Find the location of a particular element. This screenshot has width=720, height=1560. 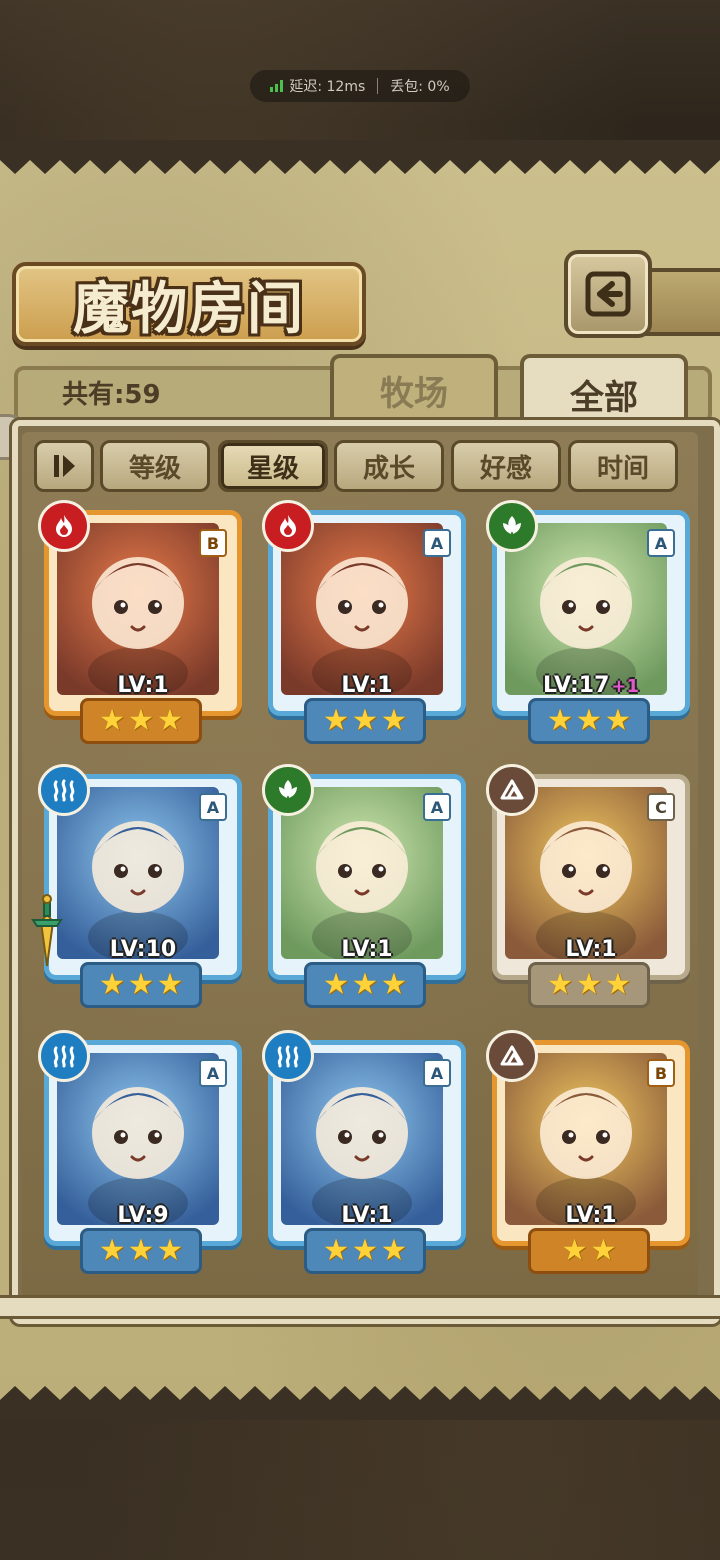

packet-loss-label: 丢包: 0% is located at coordinates (420, 87).